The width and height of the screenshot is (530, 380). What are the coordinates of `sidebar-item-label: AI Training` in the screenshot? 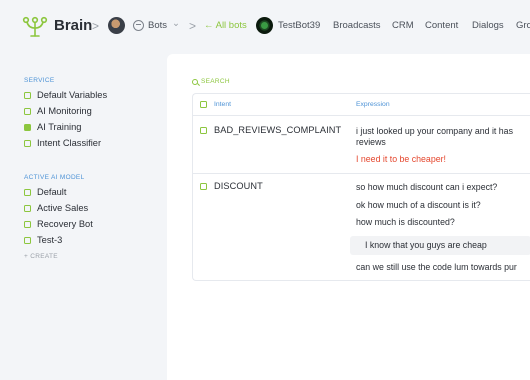 It's located at (59, 127).